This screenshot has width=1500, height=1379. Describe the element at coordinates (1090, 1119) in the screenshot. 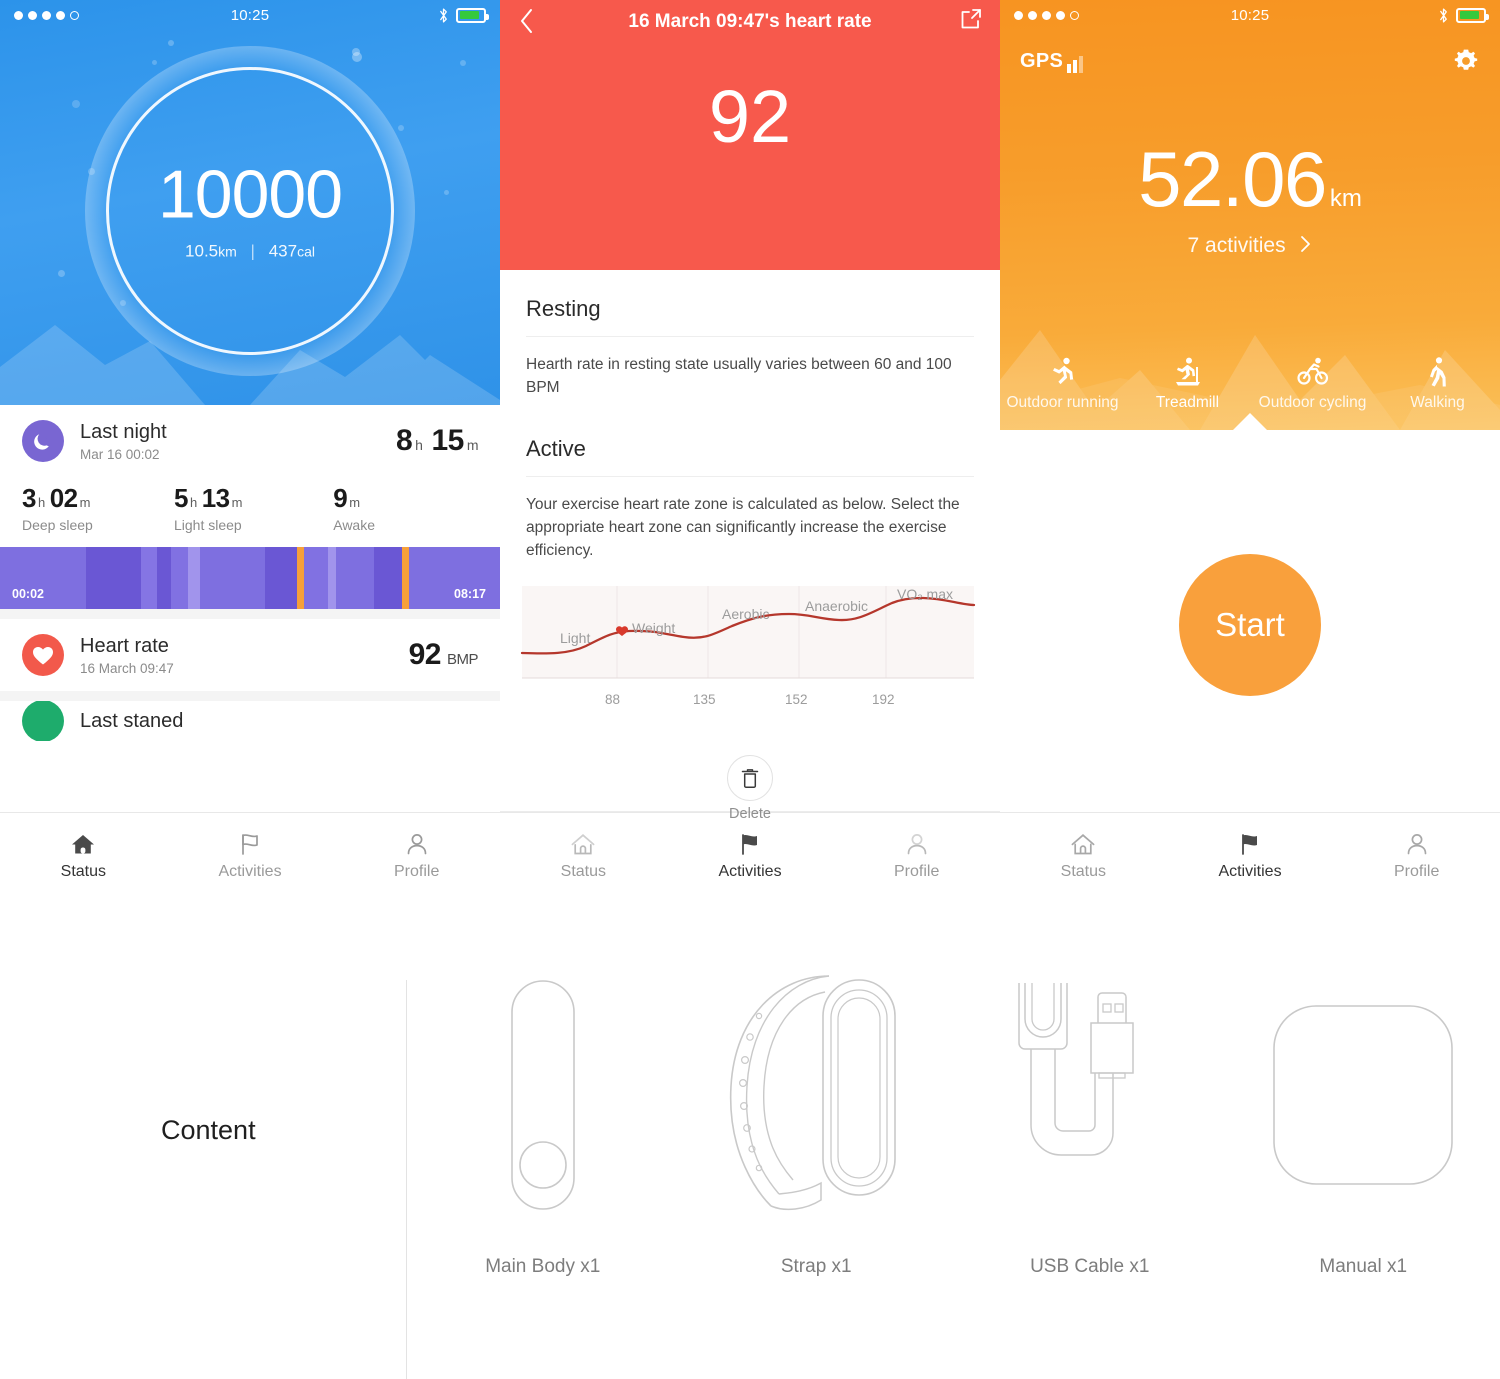

I see `part-usb-cable: USB Cable x1` at that location.